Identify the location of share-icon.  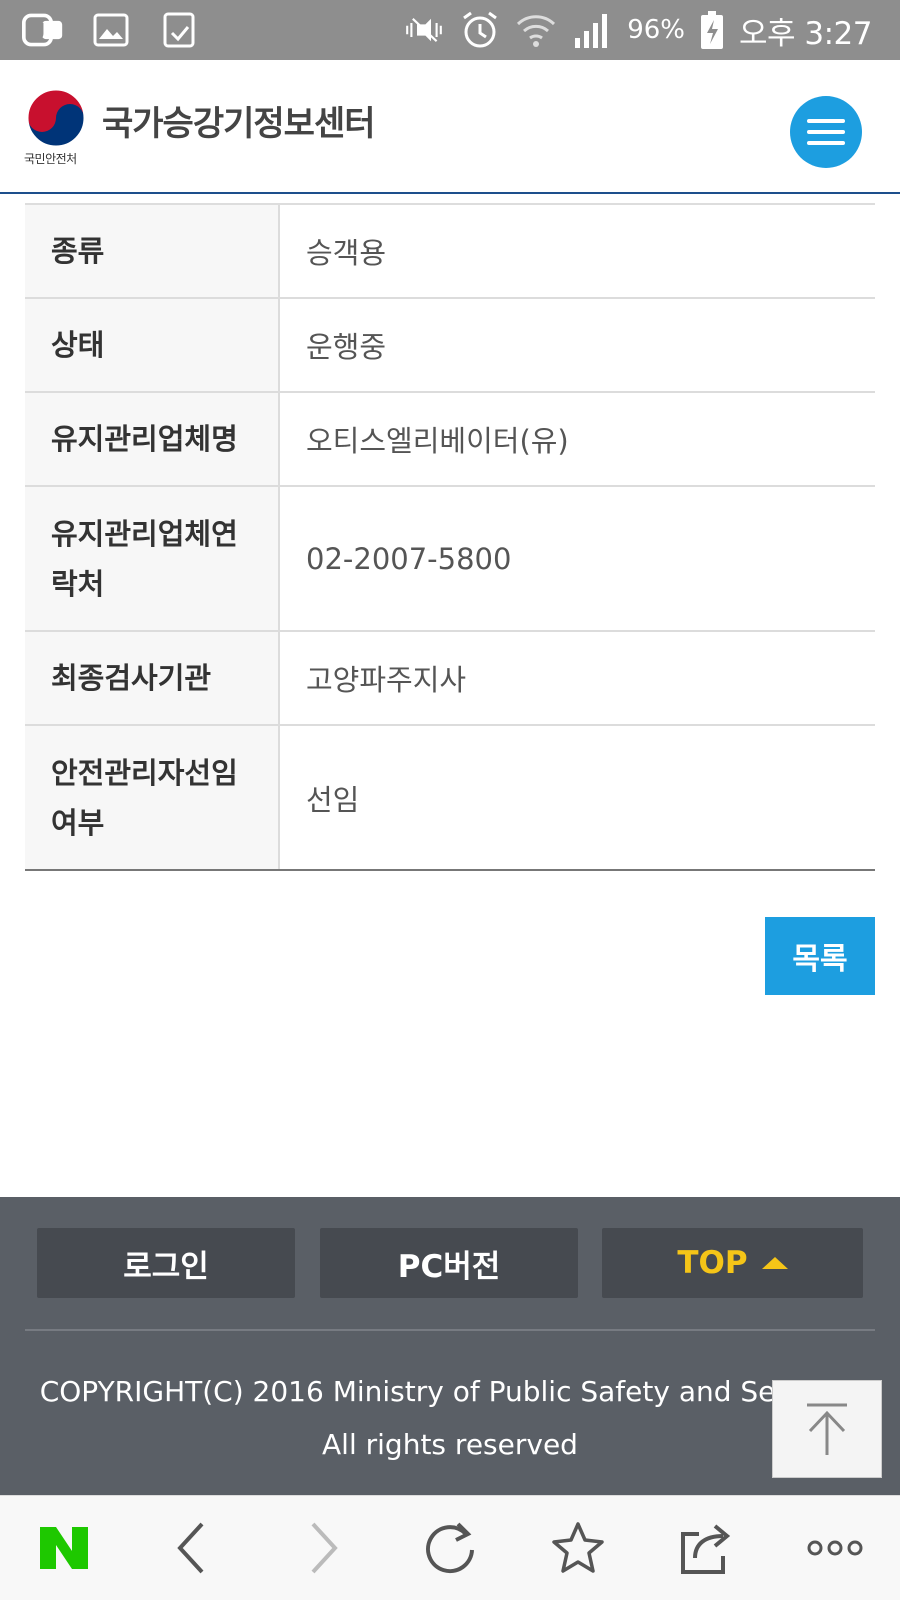
(706, 1548).